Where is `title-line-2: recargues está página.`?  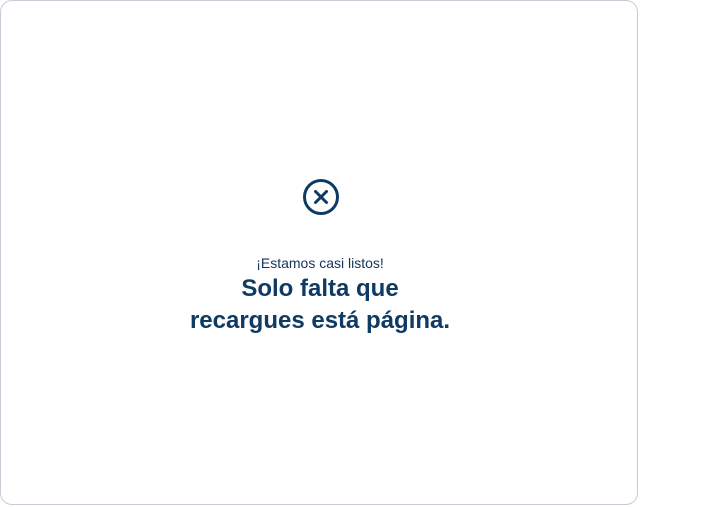 title-line-2: recargues está página. is located at coordinates (320, 320).